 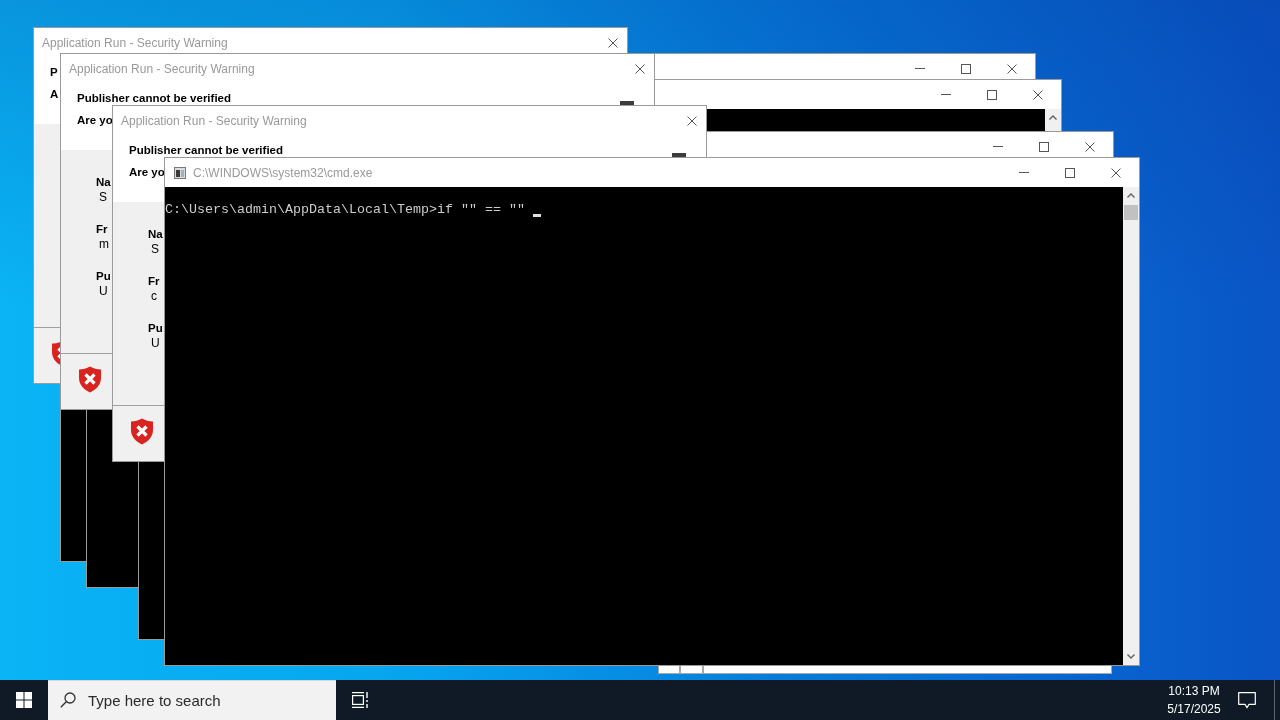 I want to click on search-icon, so click(x=68, y=700).